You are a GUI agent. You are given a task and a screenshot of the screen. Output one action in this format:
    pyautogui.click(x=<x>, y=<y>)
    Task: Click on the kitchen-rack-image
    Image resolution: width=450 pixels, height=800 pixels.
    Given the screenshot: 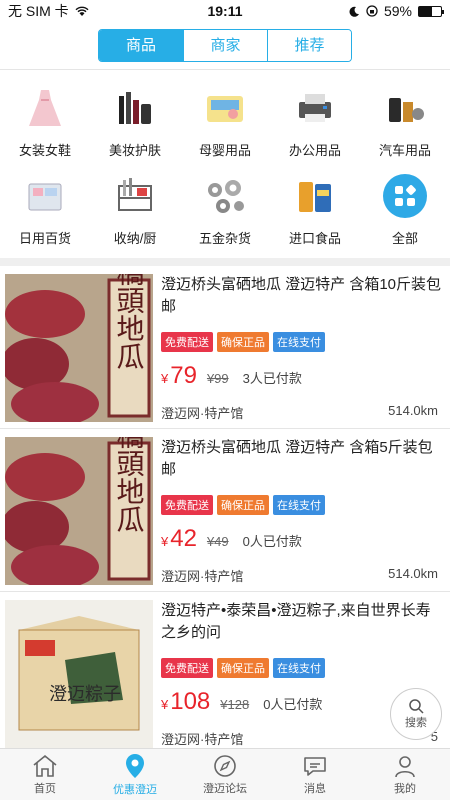 What is the action you would take?
    pyautogui.click(x=135, y=196)
    